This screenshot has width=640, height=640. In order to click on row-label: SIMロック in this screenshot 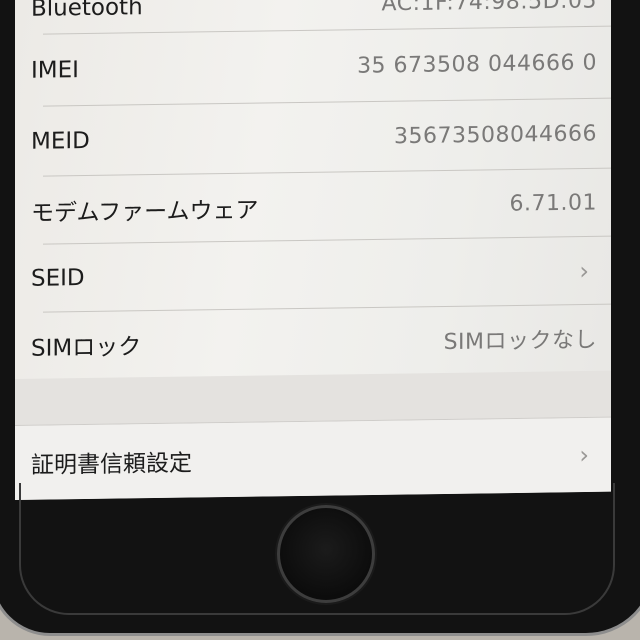, I will do `click(86, 348)`.